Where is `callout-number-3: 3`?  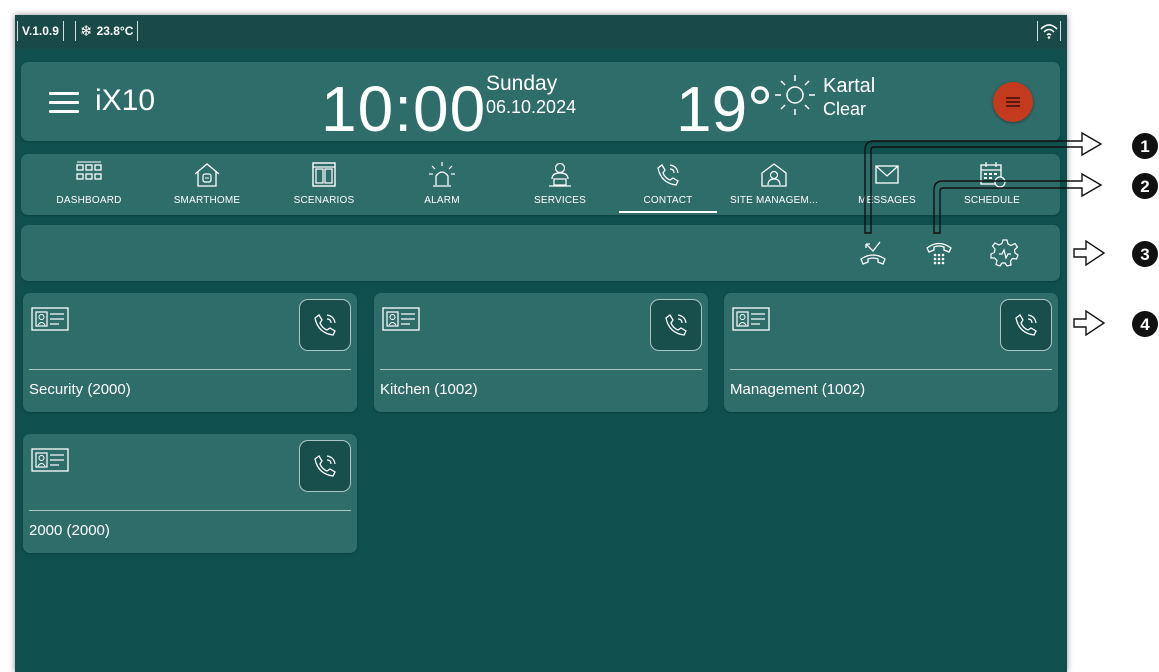
callout-number-3: 3 is located at coordinates (1144, 254).